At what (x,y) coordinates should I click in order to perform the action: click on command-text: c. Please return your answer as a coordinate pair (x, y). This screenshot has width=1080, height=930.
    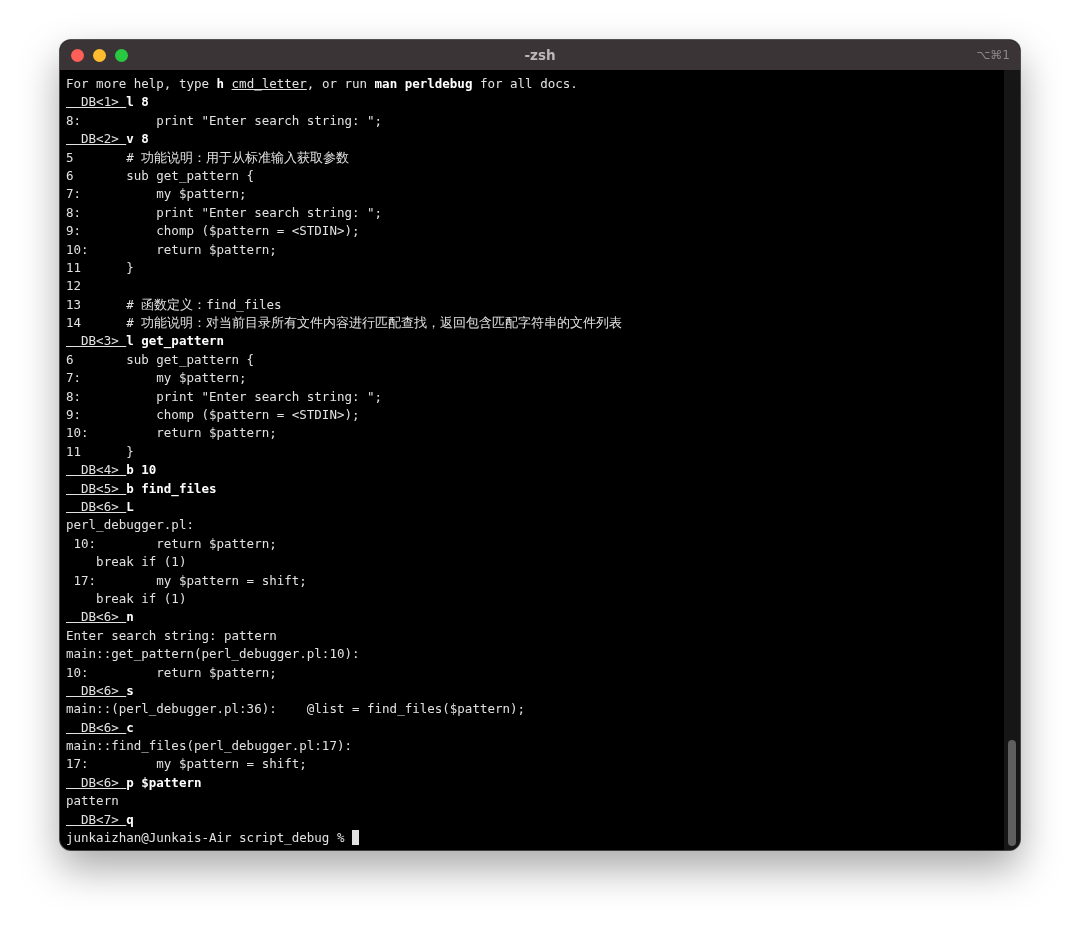
    Looking at the image, I should click on (130, 727).